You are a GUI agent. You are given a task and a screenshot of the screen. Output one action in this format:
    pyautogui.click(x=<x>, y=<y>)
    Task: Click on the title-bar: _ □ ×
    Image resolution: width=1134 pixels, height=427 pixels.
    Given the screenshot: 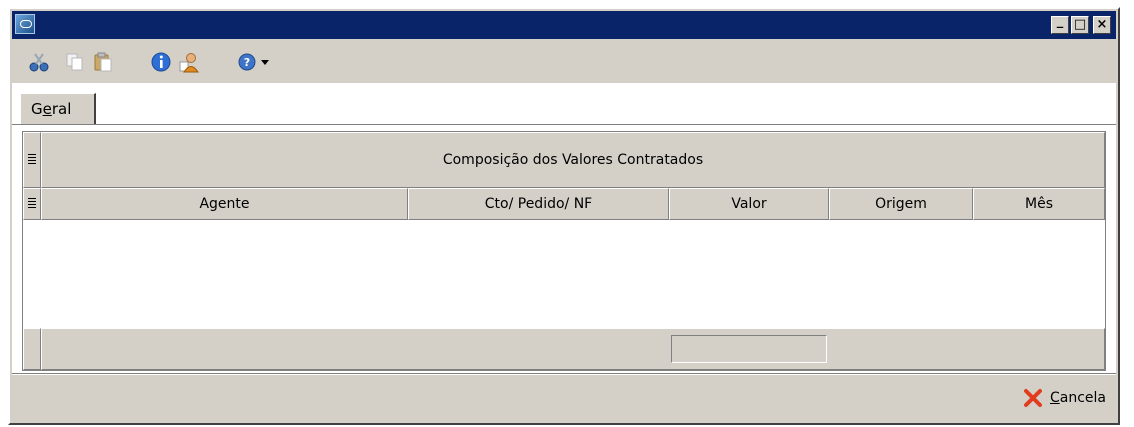 What is the action you would take?
    pyautogui.click(x=564, y=25)
    